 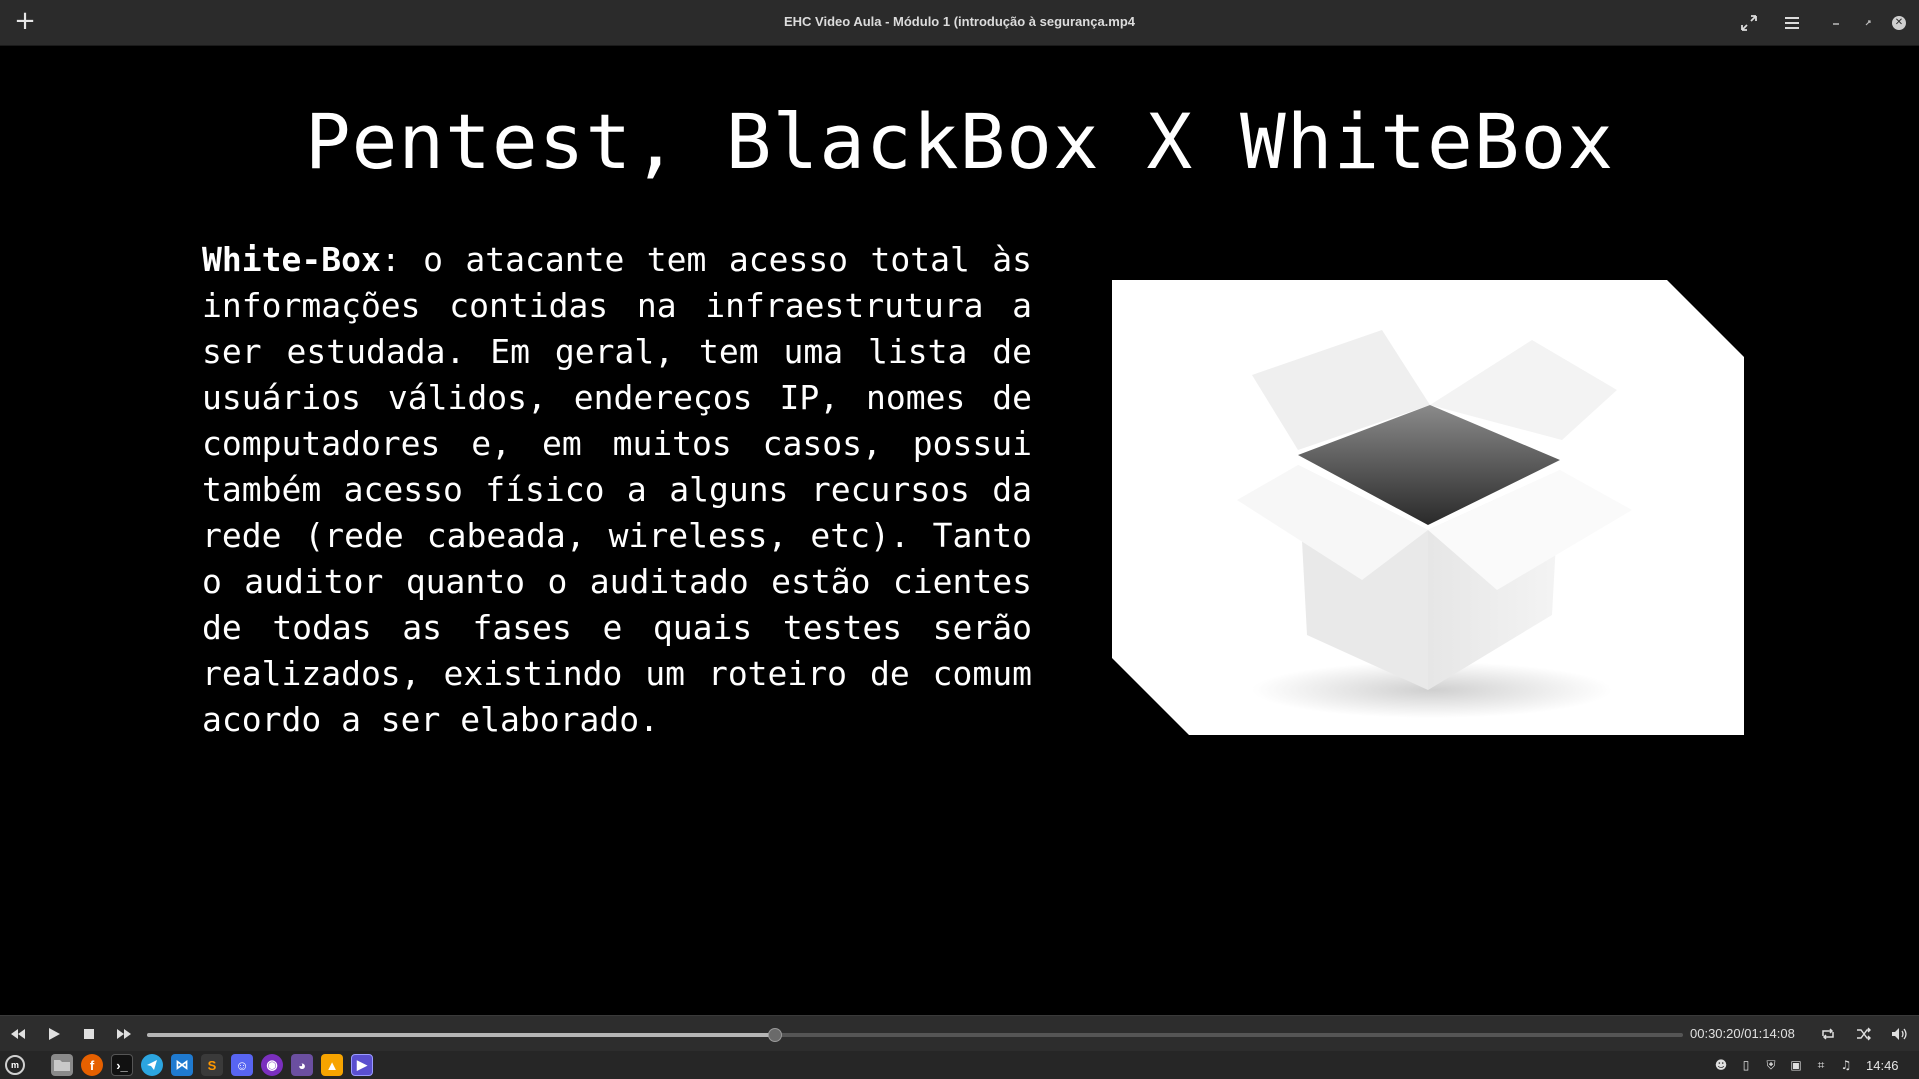 I want to click on expand-icon, so click(x=1749, y=23).